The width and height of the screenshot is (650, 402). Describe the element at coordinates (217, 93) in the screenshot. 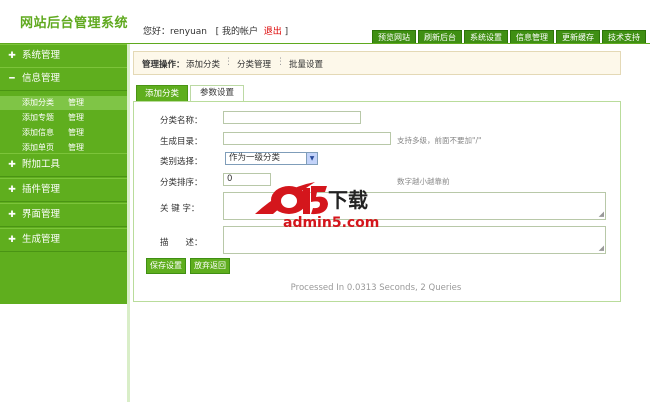

I see `tab-parameter-settings: 参数设置` at that location.